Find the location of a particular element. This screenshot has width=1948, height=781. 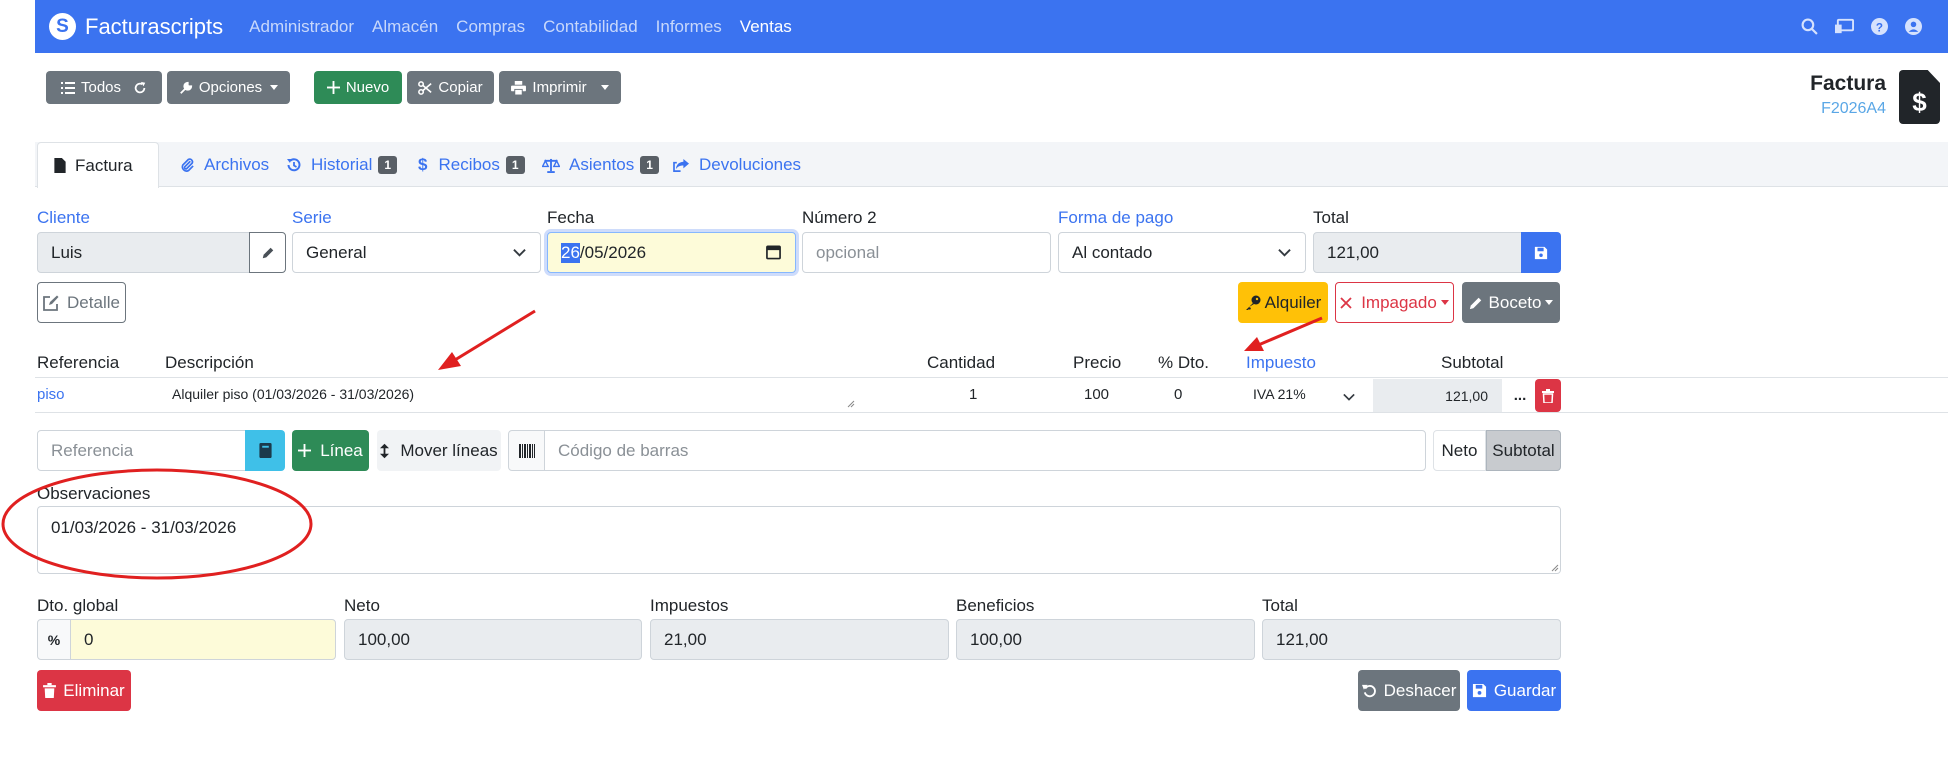

subtotal-toggle-label: Subtotal is located at coordinates (1523, 450).